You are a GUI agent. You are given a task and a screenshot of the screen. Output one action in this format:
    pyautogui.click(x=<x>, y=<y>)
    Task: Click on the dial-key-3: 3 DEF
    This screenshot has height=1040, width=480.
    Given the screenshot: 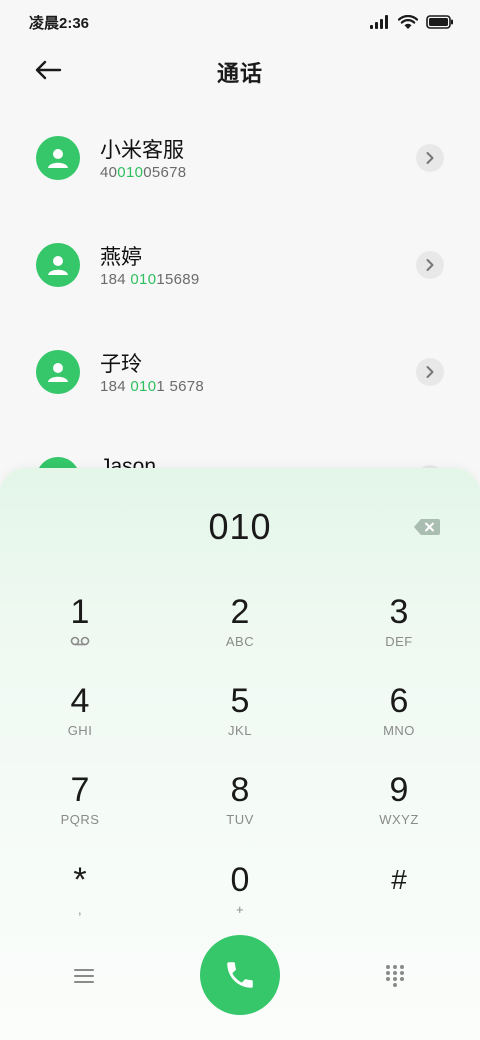 What is the action you would take?
    pyautogui.click(x=399, y=632)
    